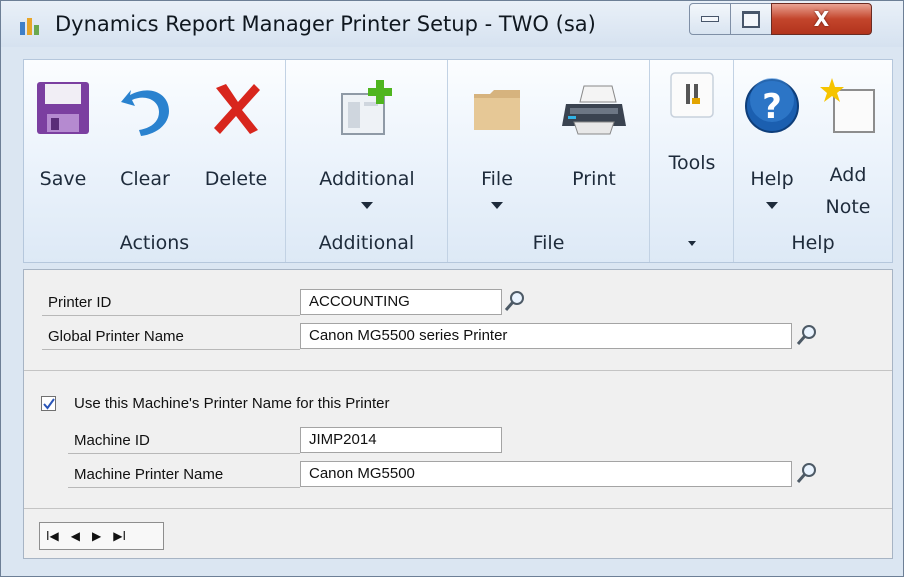 The image size is (904, 577). I want to click on ribbon-group-label-help: Help, so click(813, 243).